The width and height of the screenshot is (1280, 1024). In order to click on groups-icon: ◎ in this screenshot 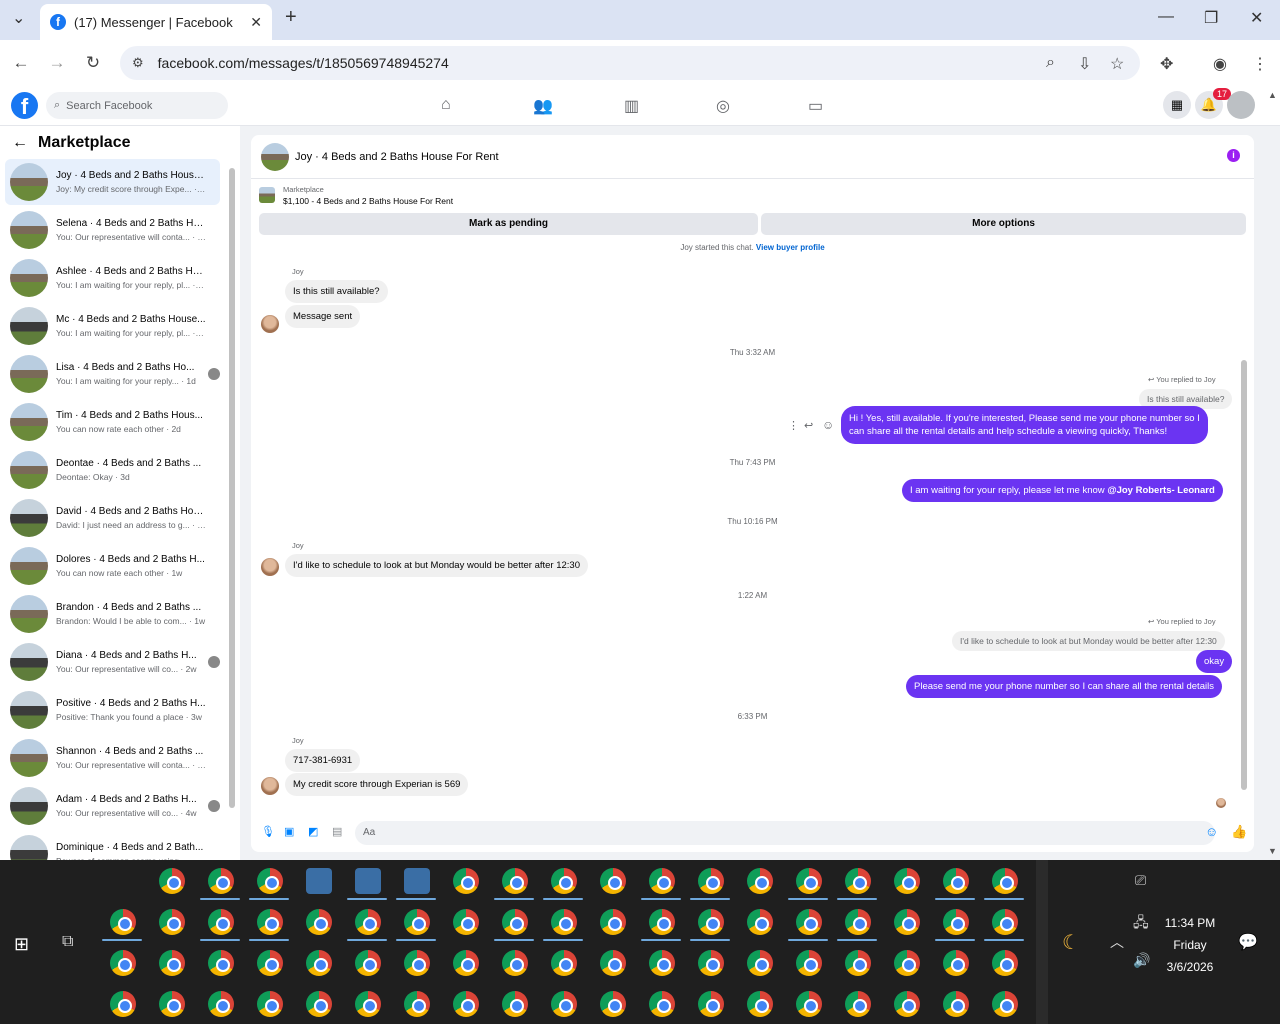, I will do `click(723, 106)`.